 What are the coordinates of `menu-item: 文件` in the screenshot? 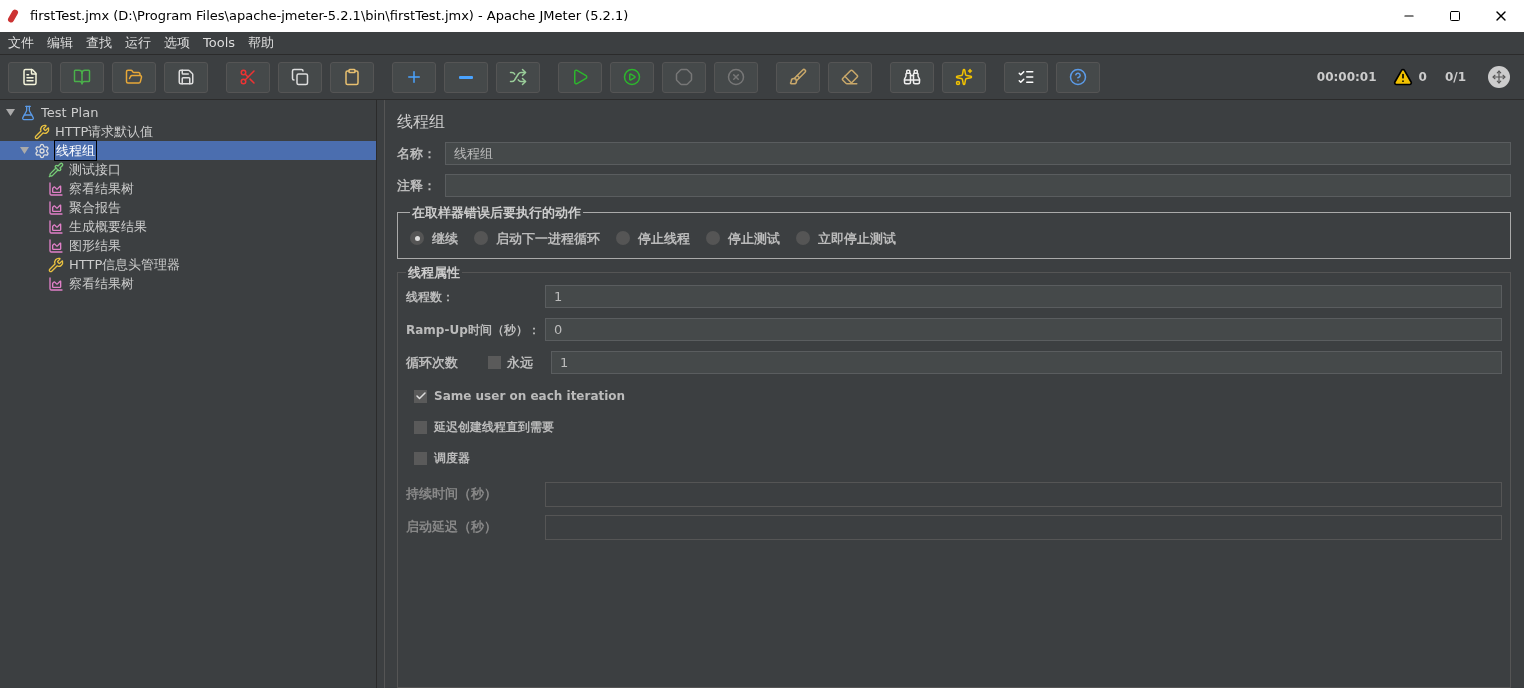 It's located at (21, 43).